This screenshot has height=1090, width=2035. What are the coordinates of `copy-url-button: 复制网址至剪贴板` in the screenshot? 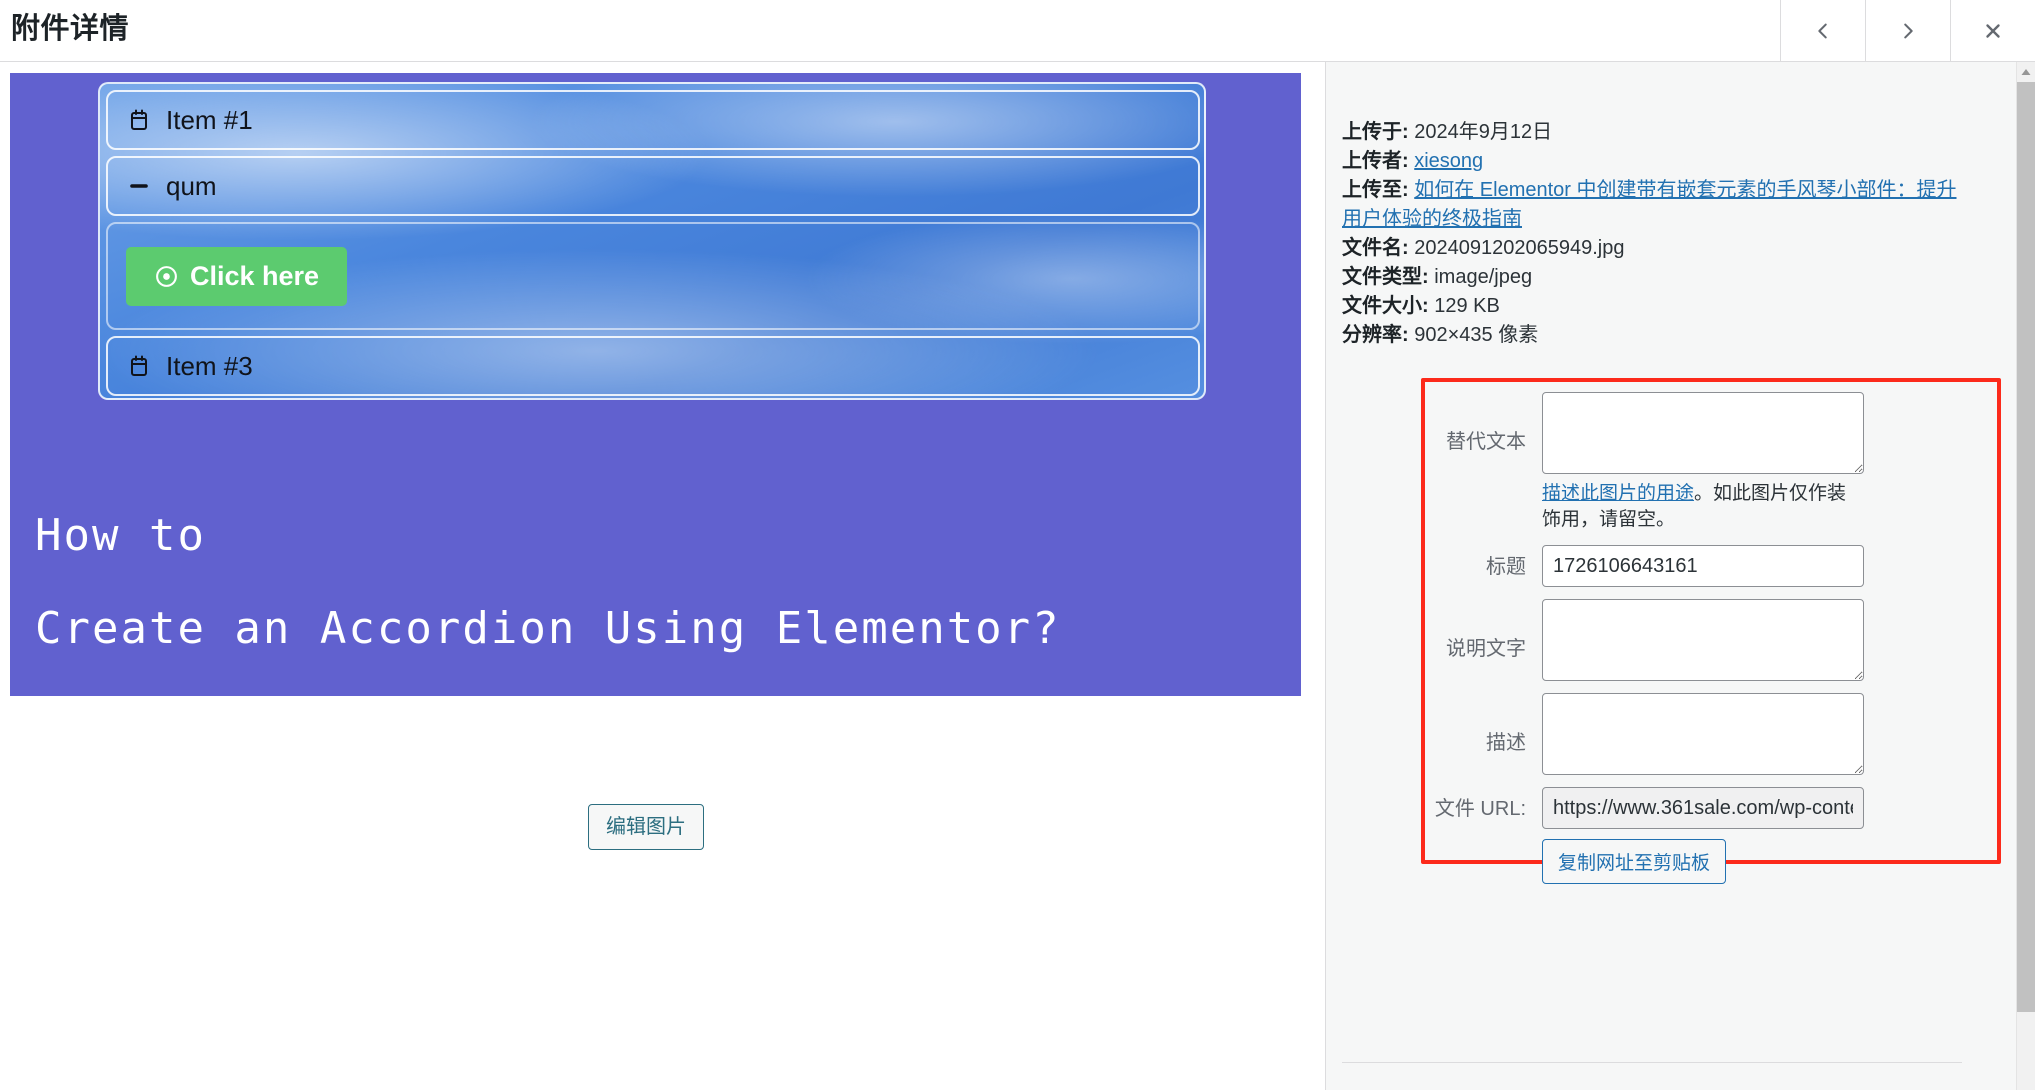 It's located at (1634, 861).